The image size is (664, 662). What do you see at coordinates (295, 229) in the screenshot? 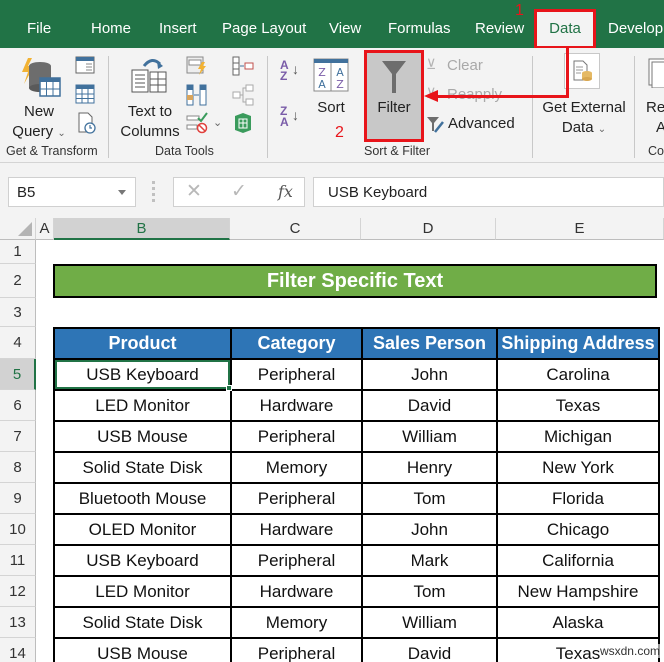
I see `column-header-c: C` at bounding box center [295, 229].